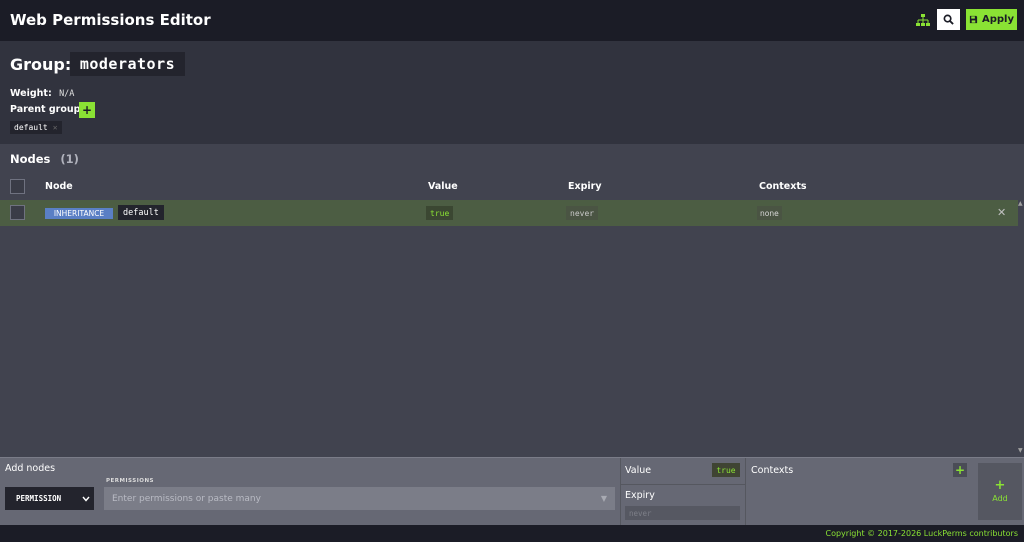  I want to click on column-header-expiry: Expiry, so click(585, 186).